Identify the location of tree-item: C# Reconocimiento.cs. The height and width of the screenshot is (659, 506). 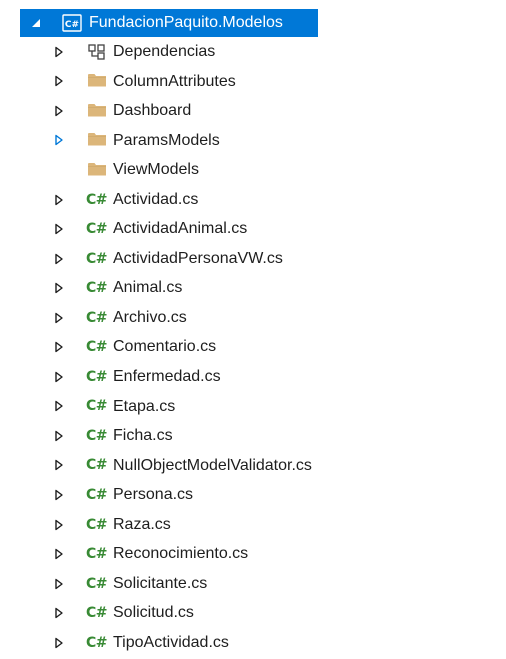
(253, 554).